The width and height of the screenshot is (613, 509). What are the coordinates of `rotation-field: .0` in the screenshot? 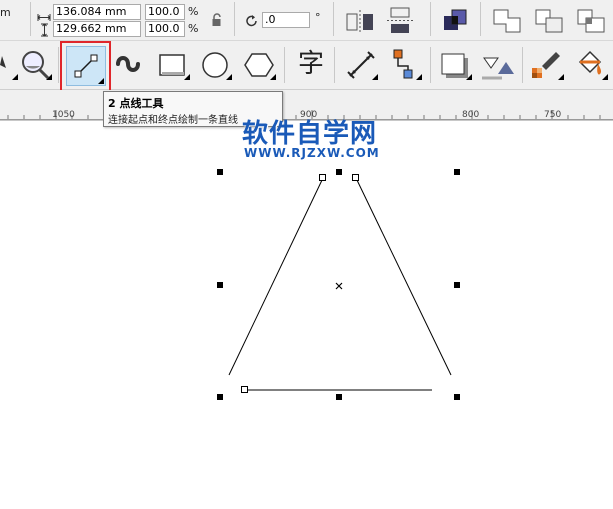 It's located at (286, 20).